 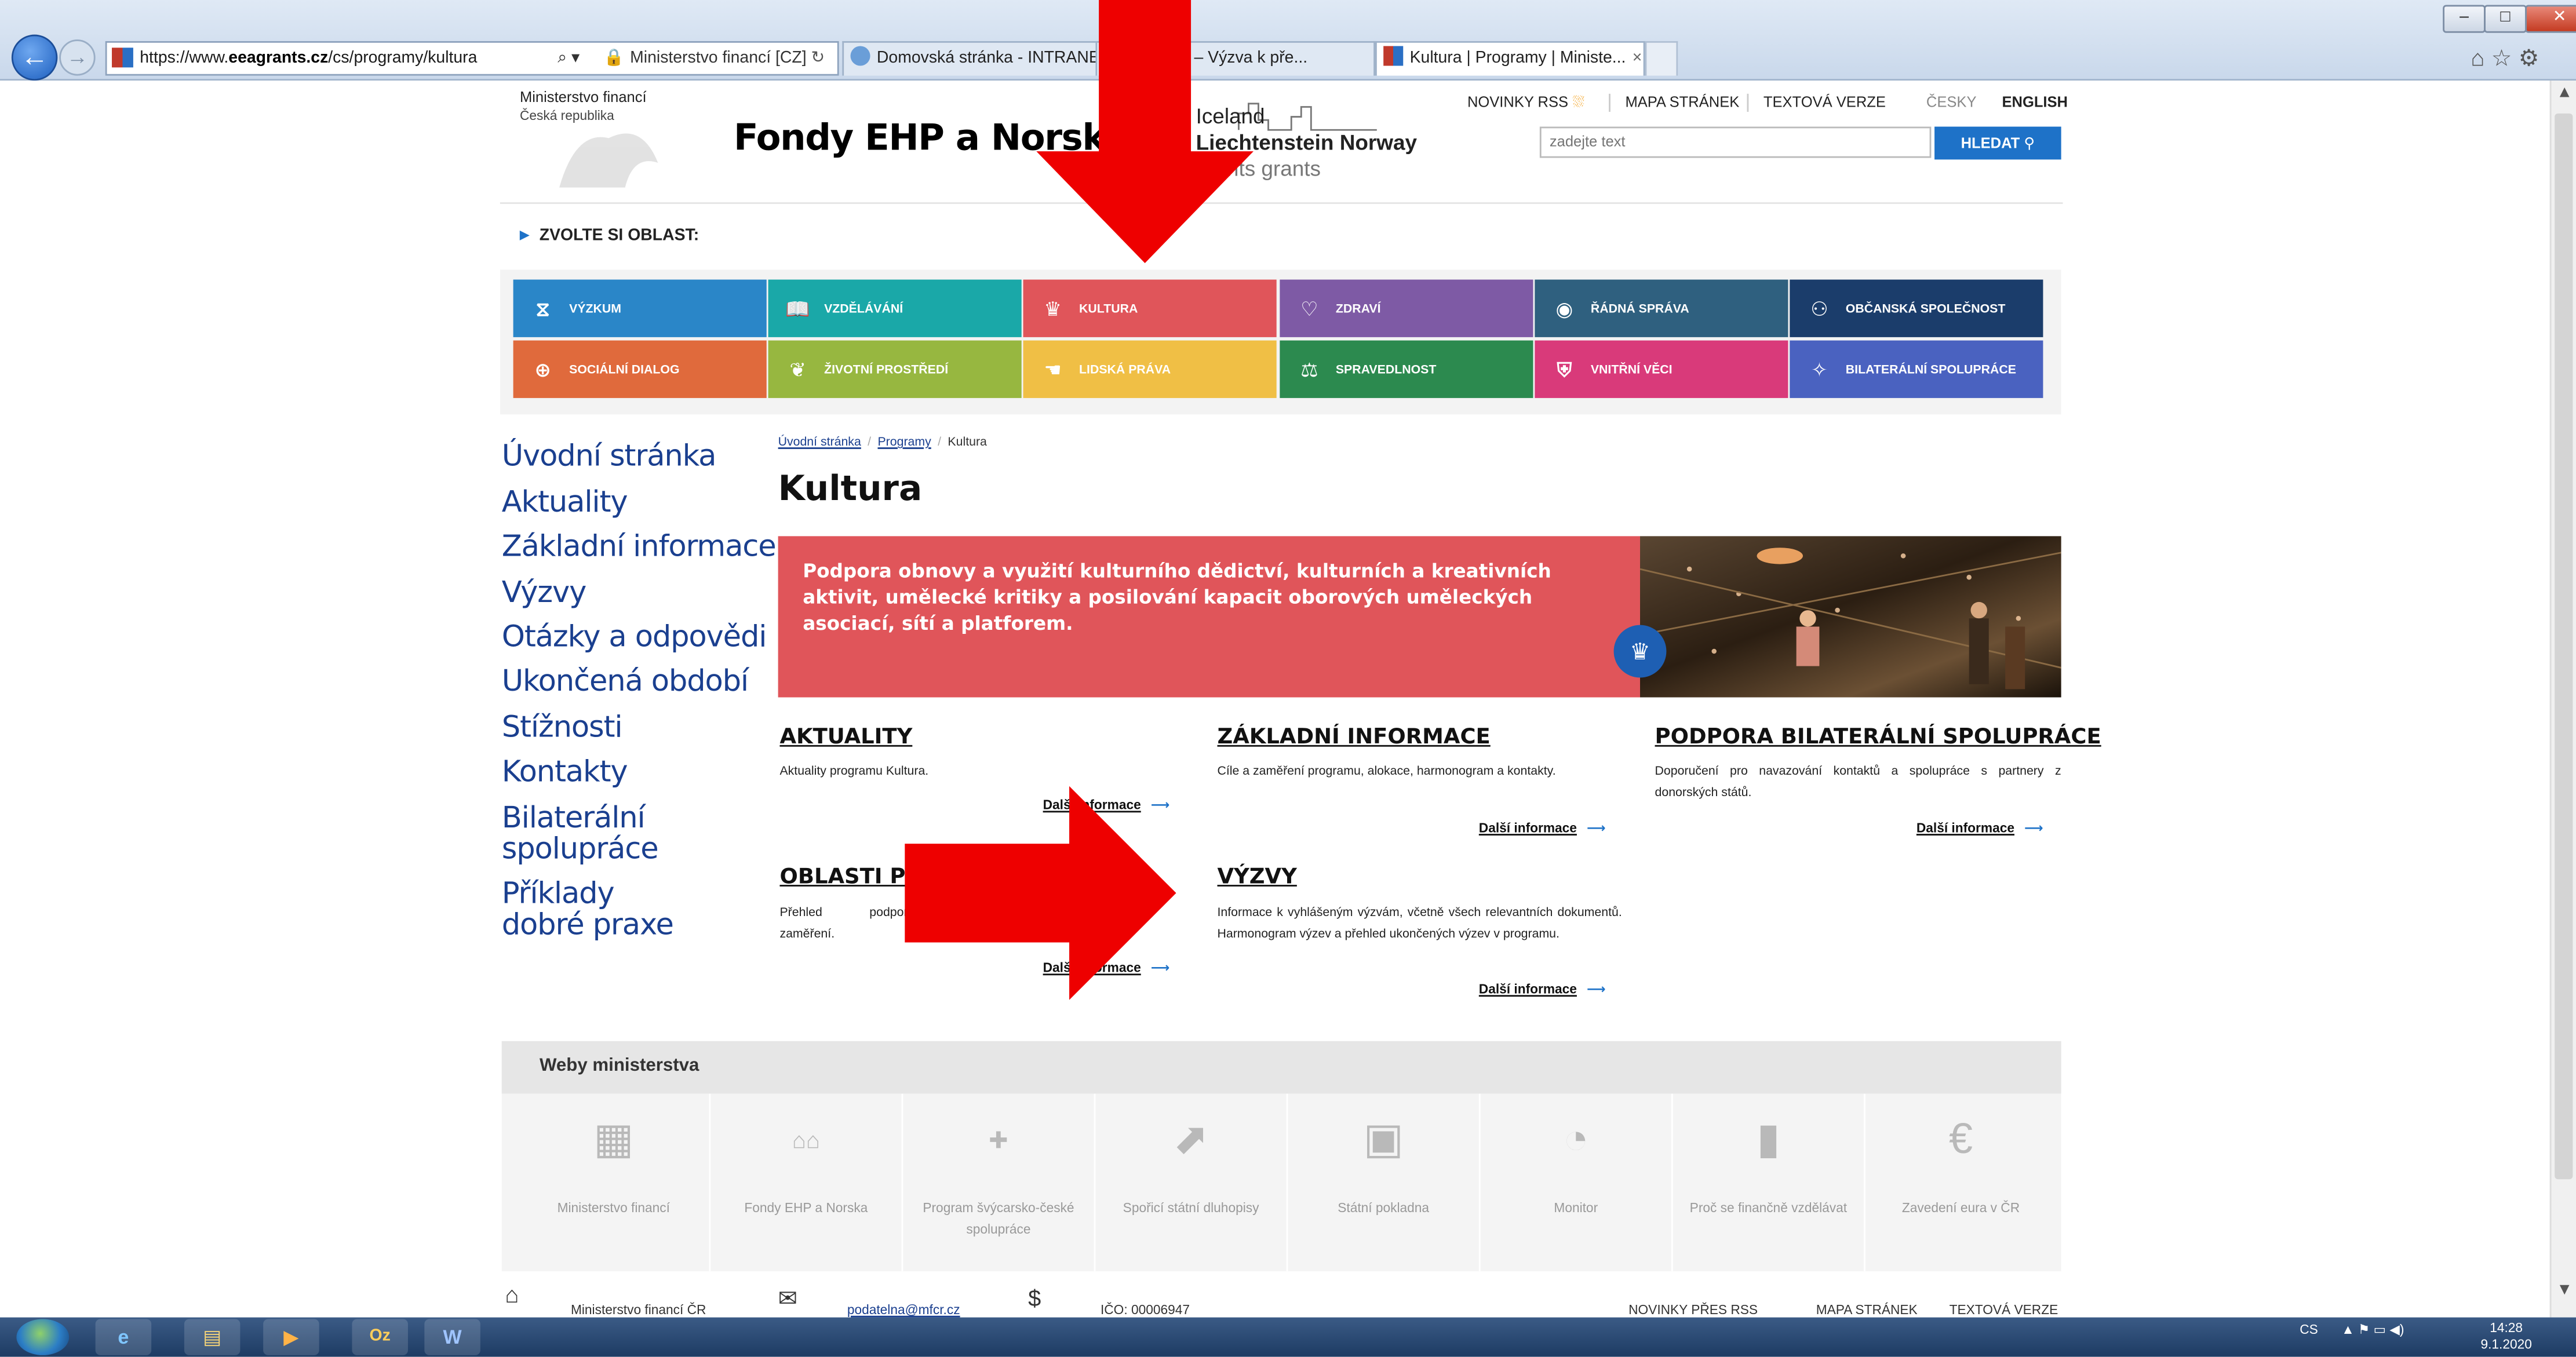 I want to click on close-window-button: ✕, so click(x=2550, y=19).